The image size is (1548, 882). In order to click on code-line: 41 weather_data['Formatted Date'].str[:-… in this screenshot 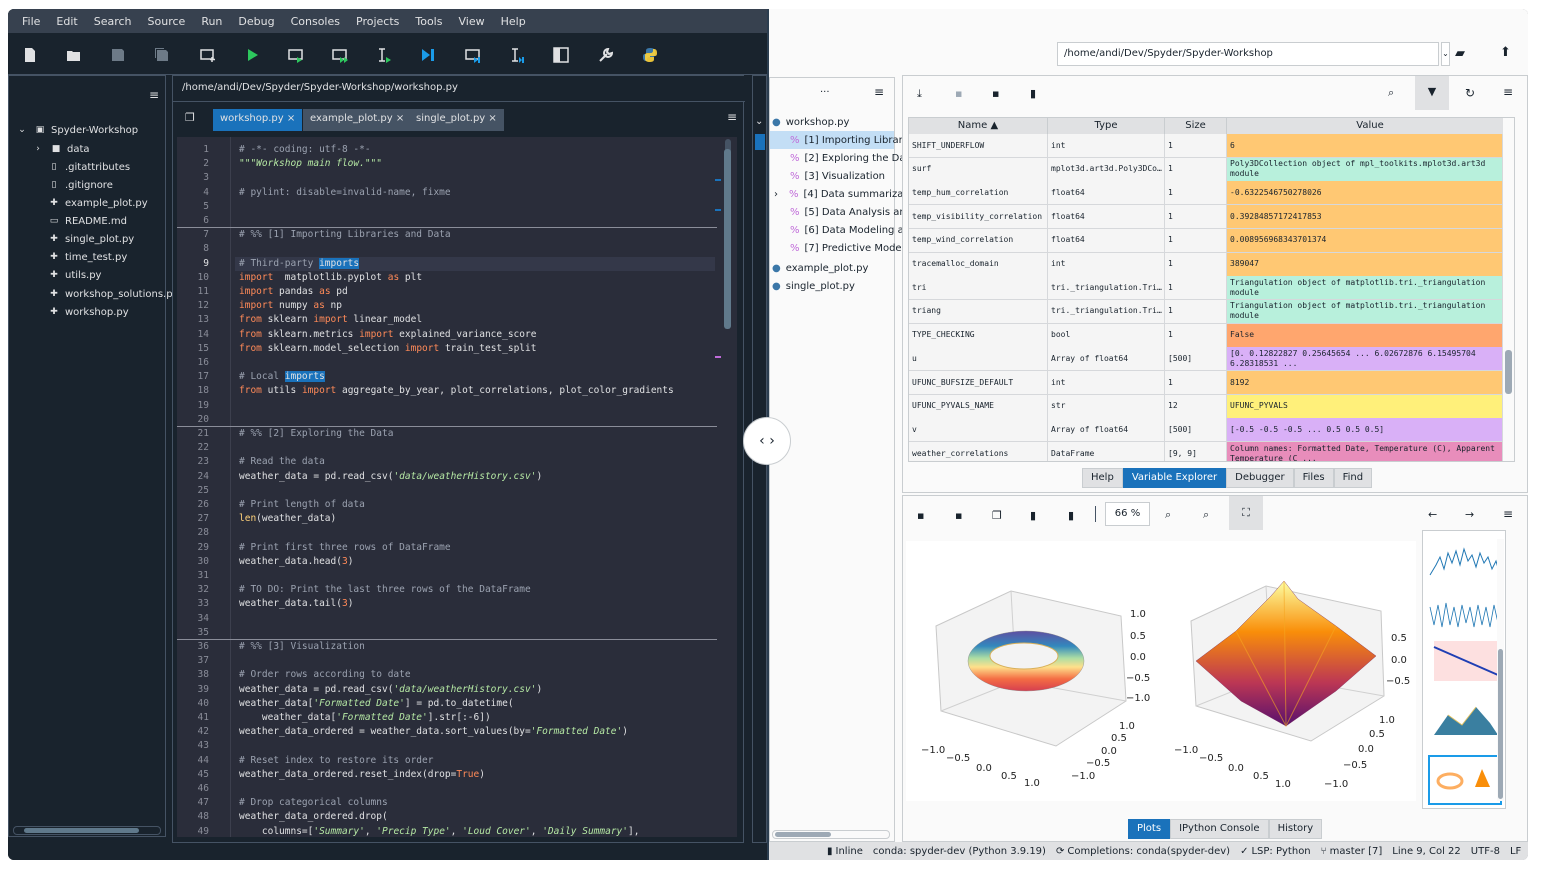, I will do `click(447, 718)`.